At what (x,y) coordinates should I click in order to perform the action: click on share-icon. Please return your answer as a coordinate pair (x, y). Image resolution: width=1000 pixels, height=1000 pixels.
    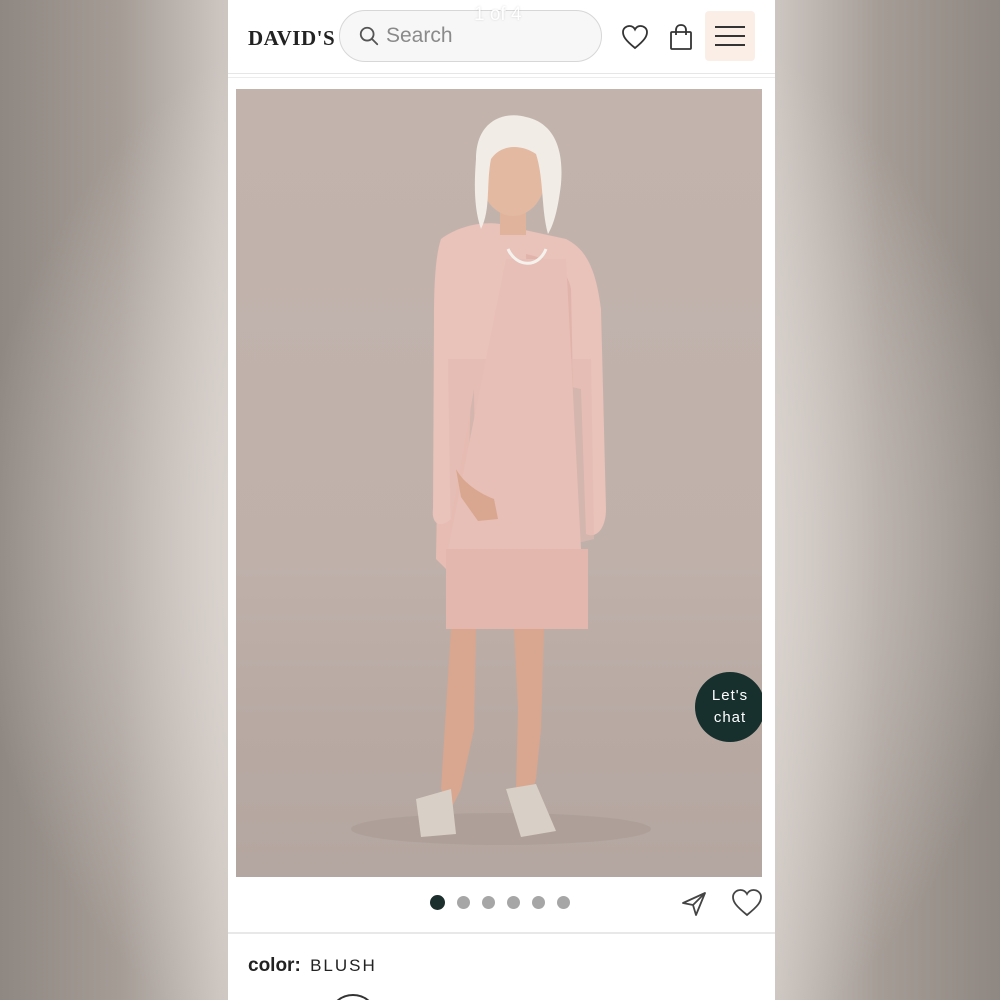
    Looking at the image, I should click on (694, 904).